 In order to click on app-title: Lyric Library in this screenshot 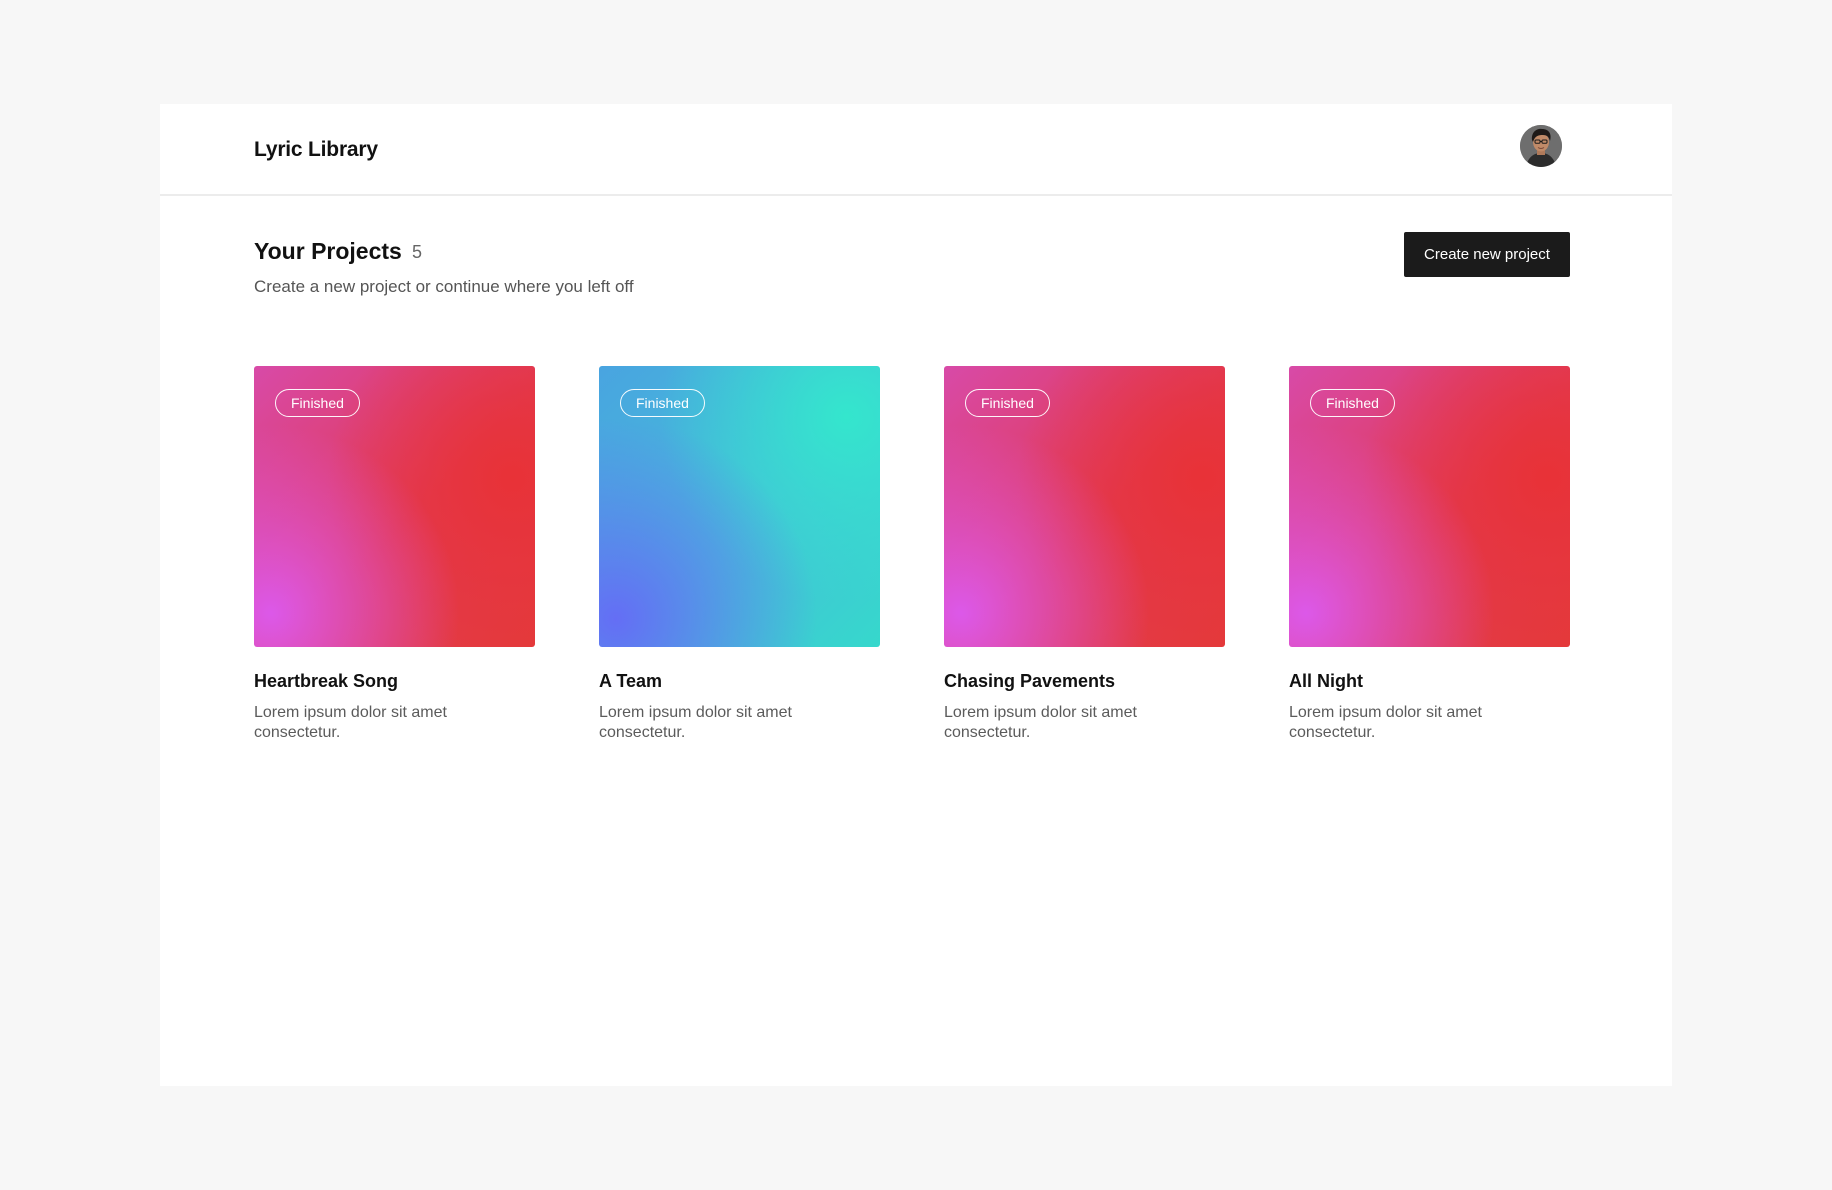, I will do `click(316, 149)`.